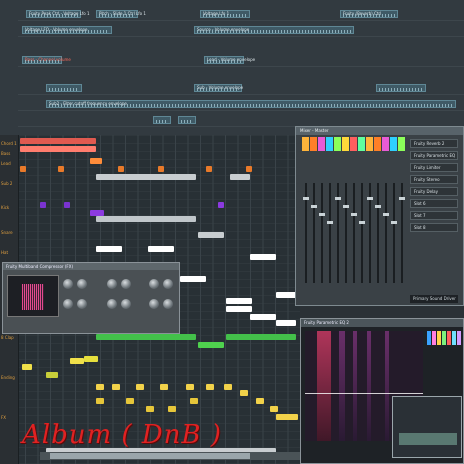  Describe the element at coordinates (274, 30) in the screenshot. I see `playlist-clip: Source - Volume envelope` at that location.